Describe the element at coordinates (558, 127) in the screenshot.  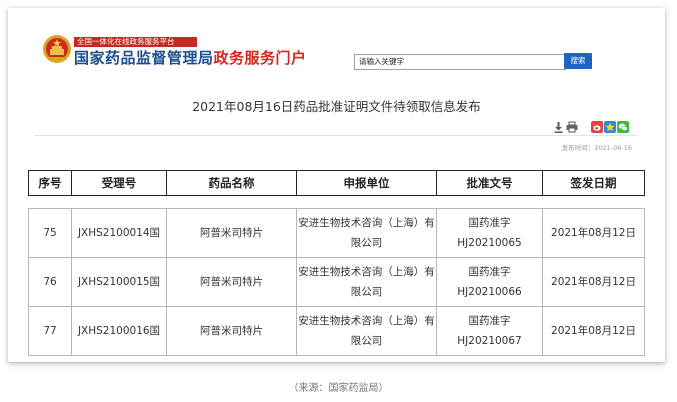
I see `download-icon` at that location.